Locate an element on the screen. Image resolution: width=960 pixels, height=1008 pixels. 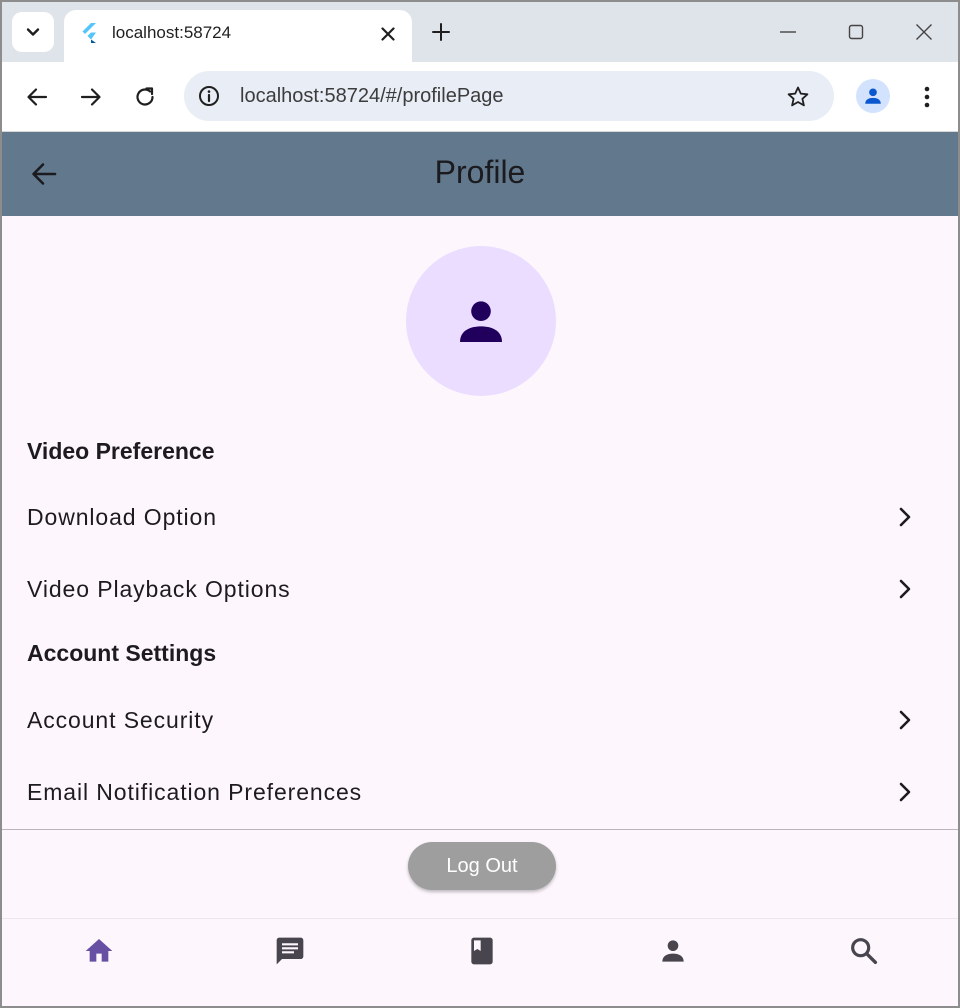
section-title-video-preference: Video Preference is located at coordinates (121, 451).